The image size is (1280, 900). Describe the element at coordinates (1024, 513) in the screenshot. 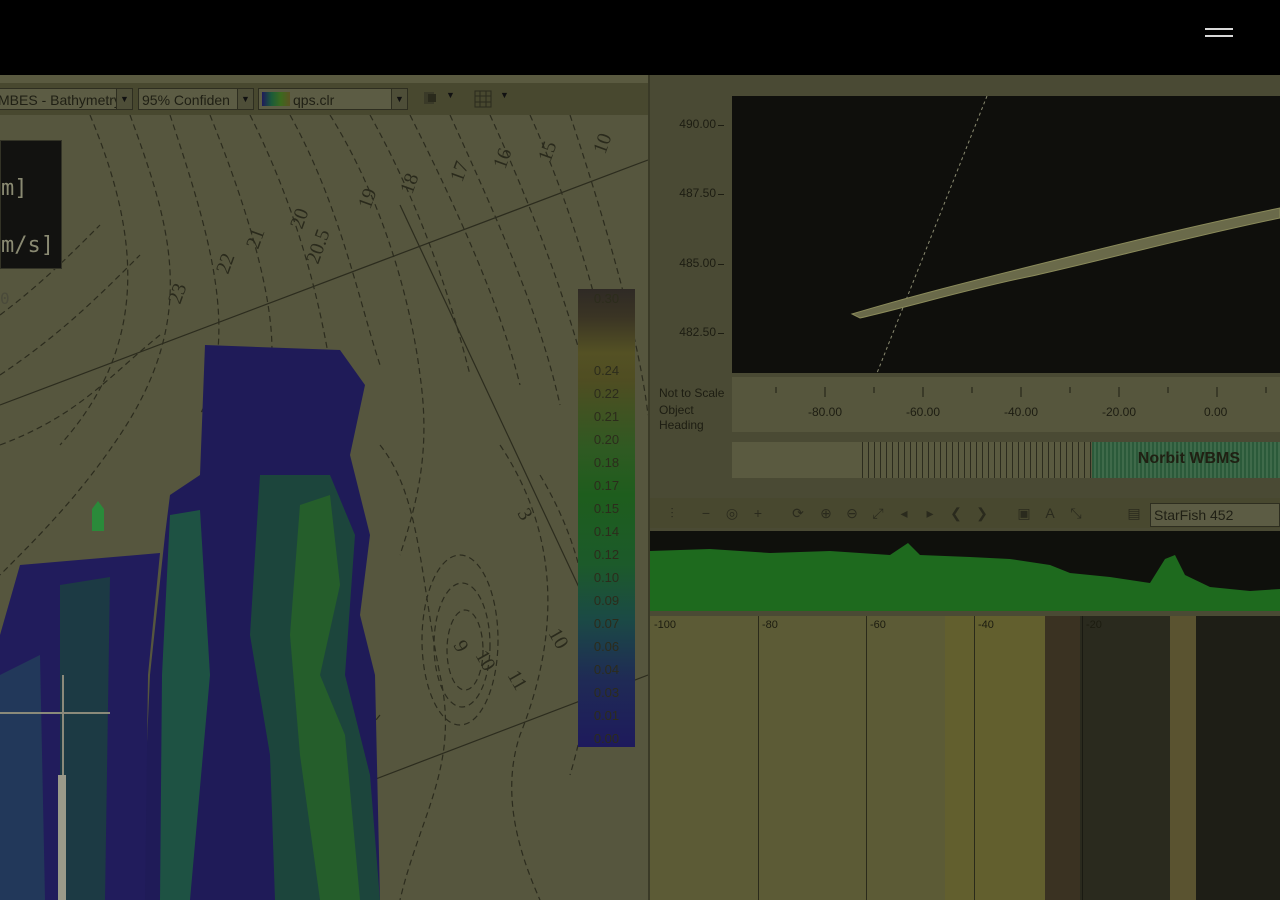

I see `select-icon: ▣` at that location.